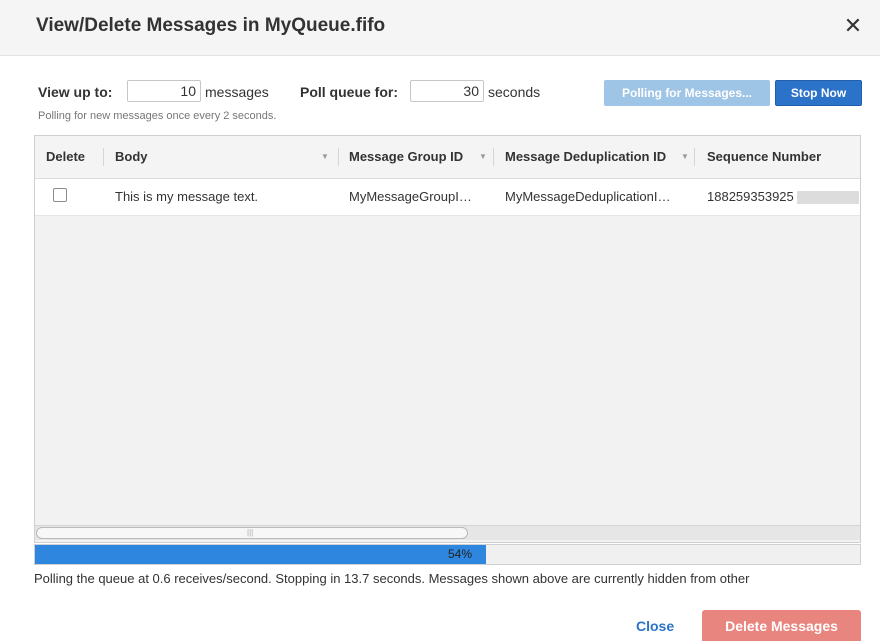 The height and width of the screenshot is (641, 880). I want to click on poll-duration-input, so click(447, 91).